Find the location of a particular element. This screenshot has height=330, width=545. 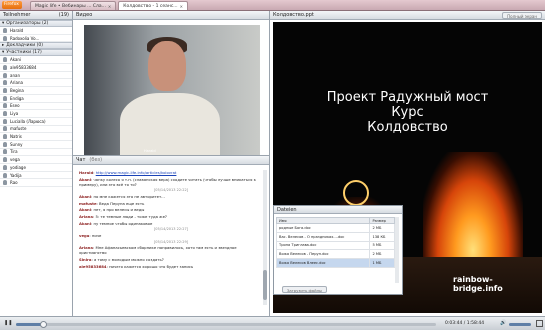

pause-icon: ❚❚ is located at coordinates (8, 323).